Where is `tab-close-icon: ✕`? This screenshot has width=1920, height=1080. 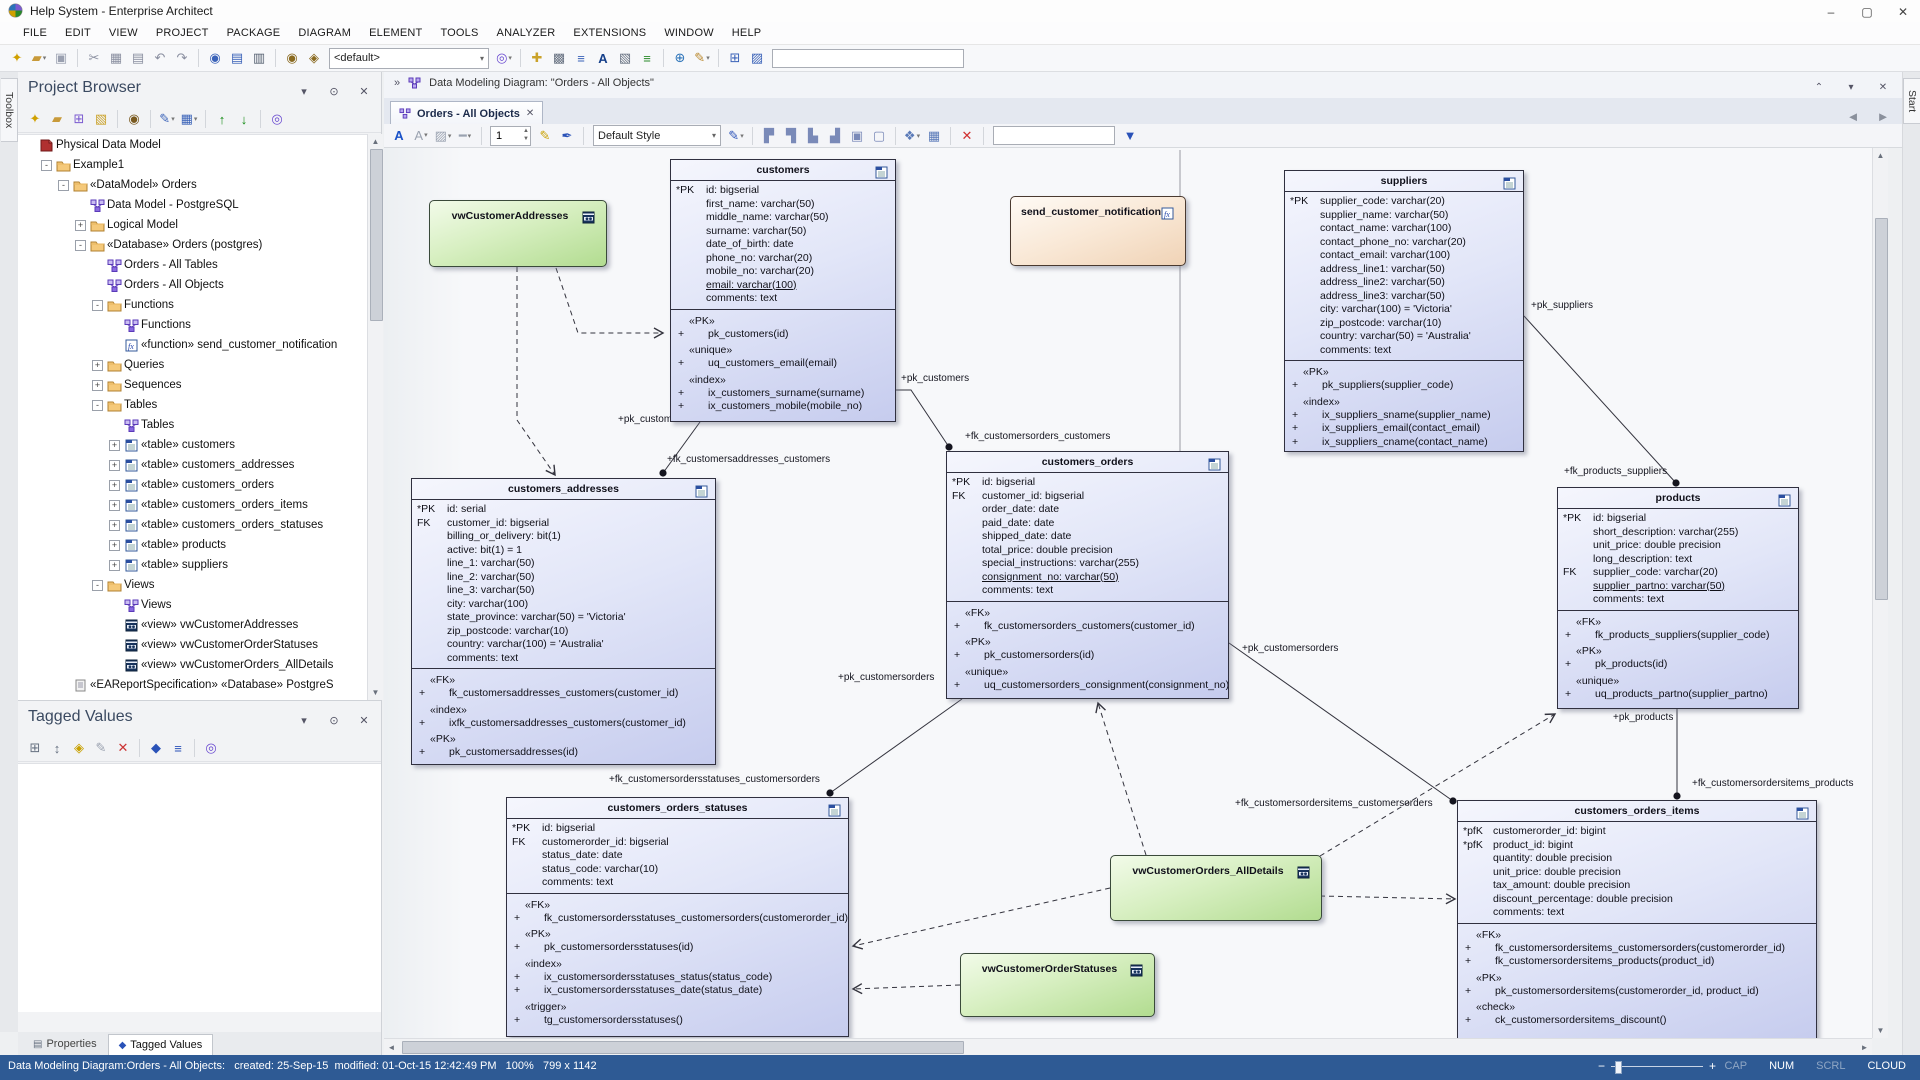 tab-close-icon: ✕ is located at coordinates (530, 113).